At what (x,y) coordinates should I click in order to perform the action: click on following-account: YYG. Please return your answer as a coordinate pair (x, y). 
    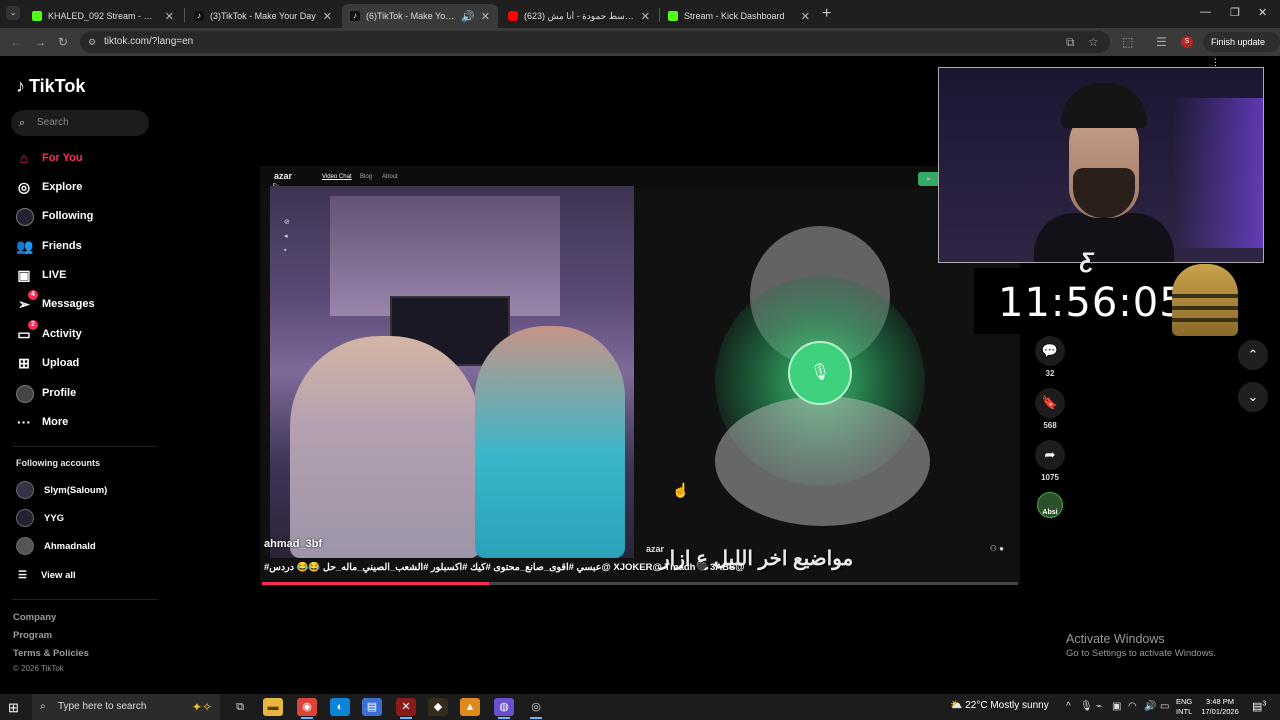
    Looking at the image, I should click on (40, 518).